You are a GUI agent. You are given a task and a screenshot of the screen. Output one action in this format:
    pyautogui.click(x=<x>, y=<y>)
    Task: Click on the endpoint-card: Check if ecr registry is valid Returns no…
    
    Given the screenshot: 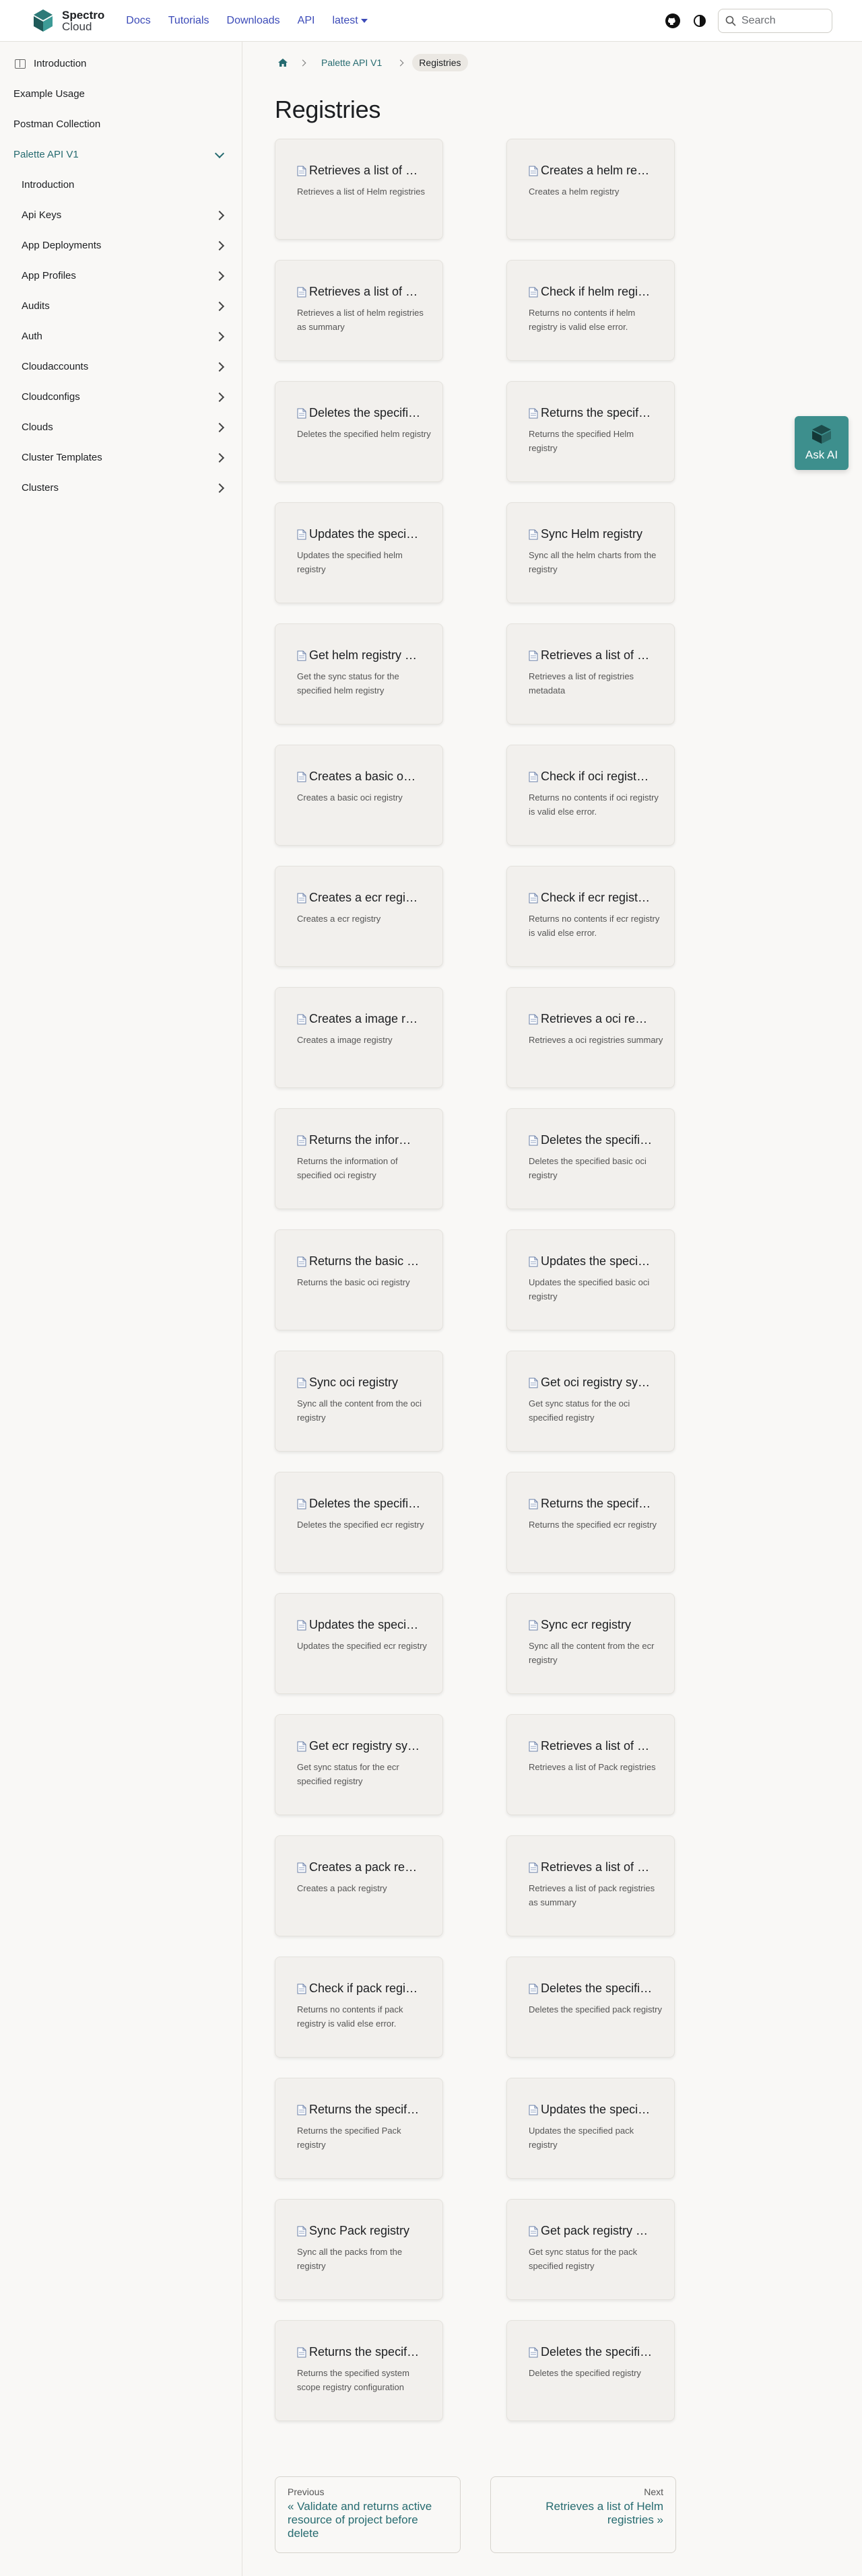 What is the action you would take?
    pyautogui.click(x=590, y=916)
    